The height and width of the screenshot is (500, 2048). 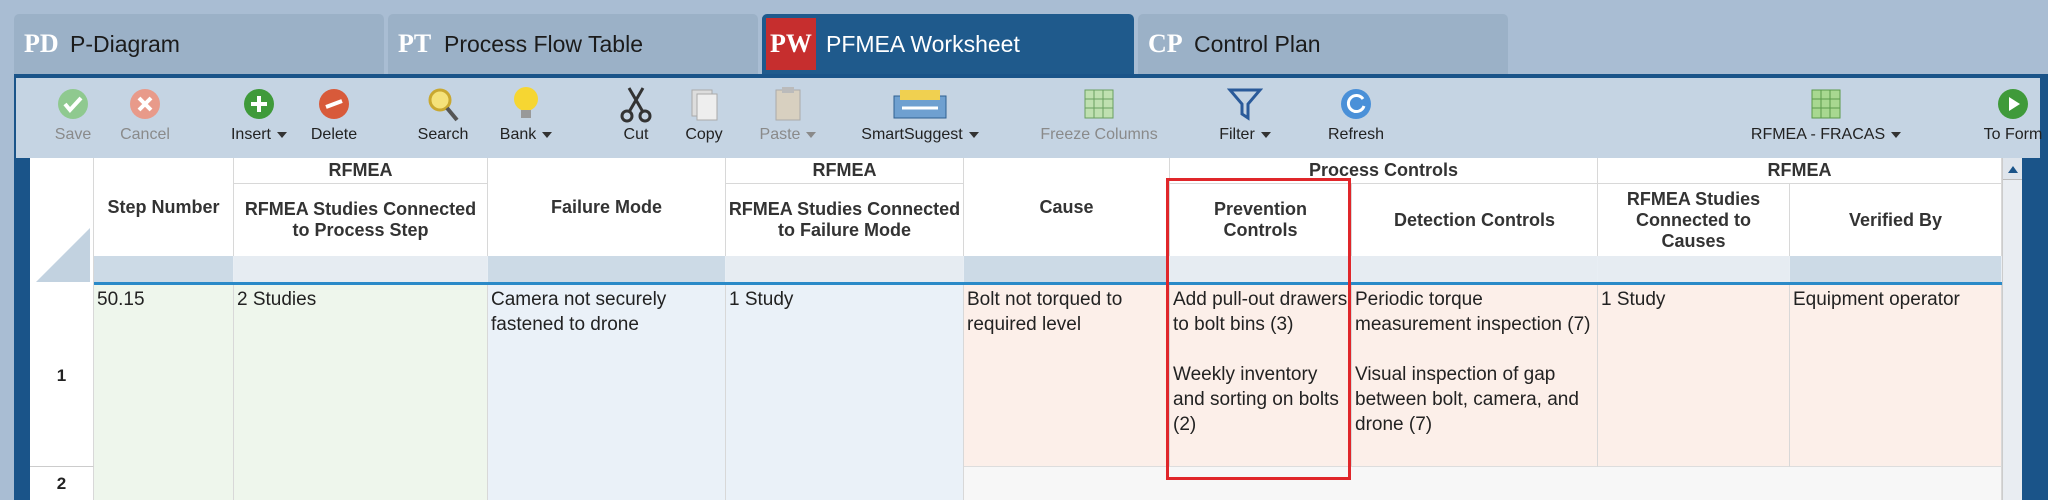 What do you see at coordinates (1356, 104) in the screenshot?
I see `refresh-icon` at bounding box center [1356, 104].